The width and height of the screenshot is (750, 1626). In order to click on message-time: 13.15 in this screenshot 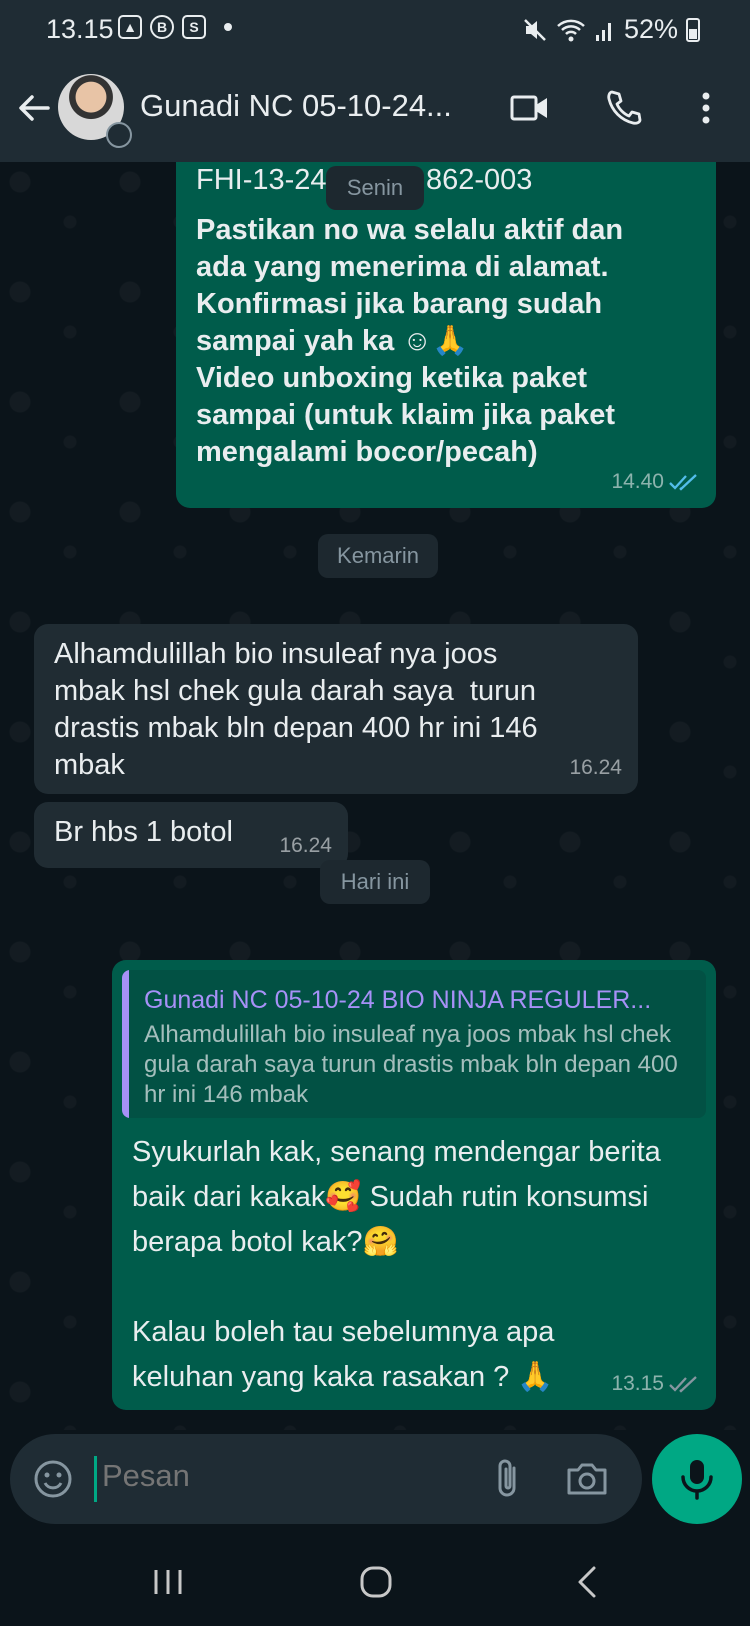, I will do `click(637, 1383)`.